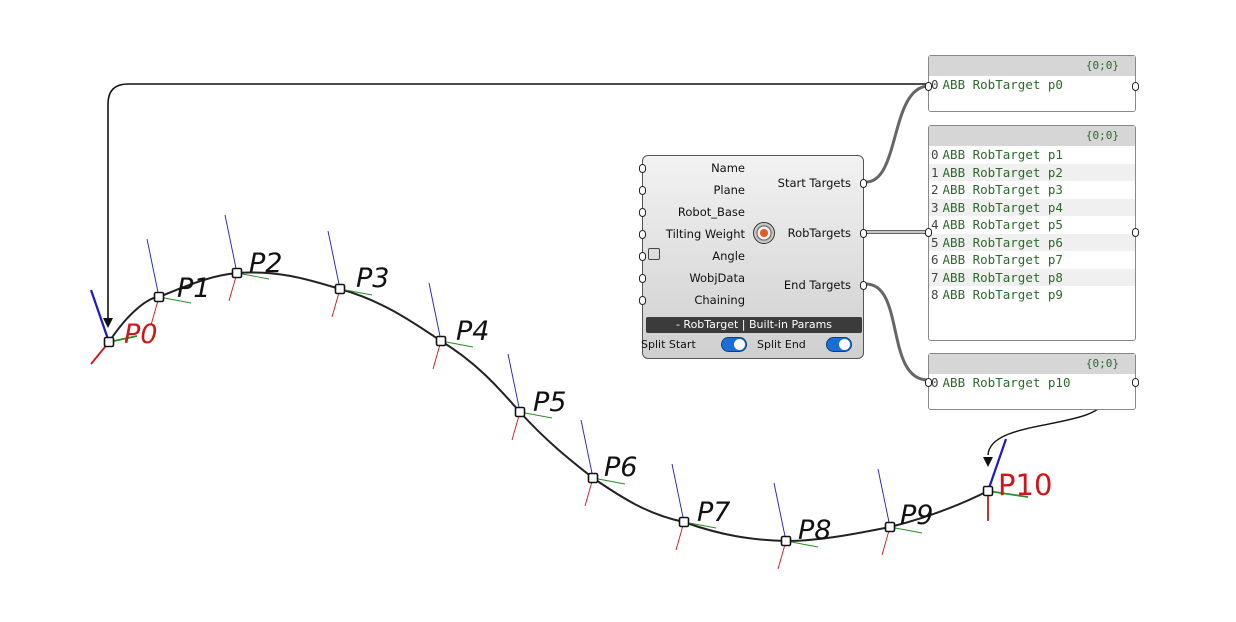 The image size is (1236, 622). I want to click on dial-dot-icon, so click(764, 233).